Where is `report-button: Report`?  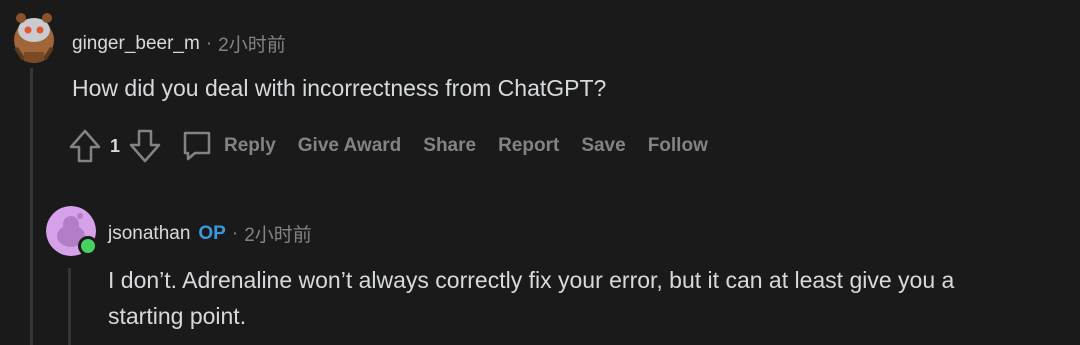
report-button: Report is located at coordinates (528, 146).